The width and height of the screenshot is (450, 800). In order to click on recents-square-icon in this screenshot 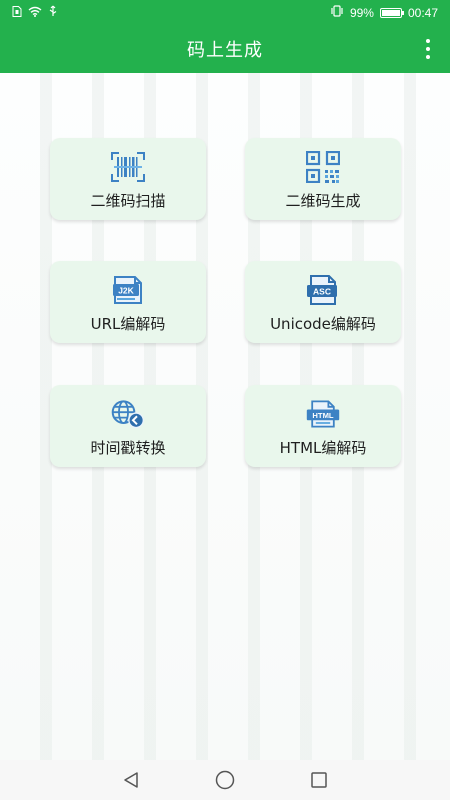, I will do `click(319, 780)`.